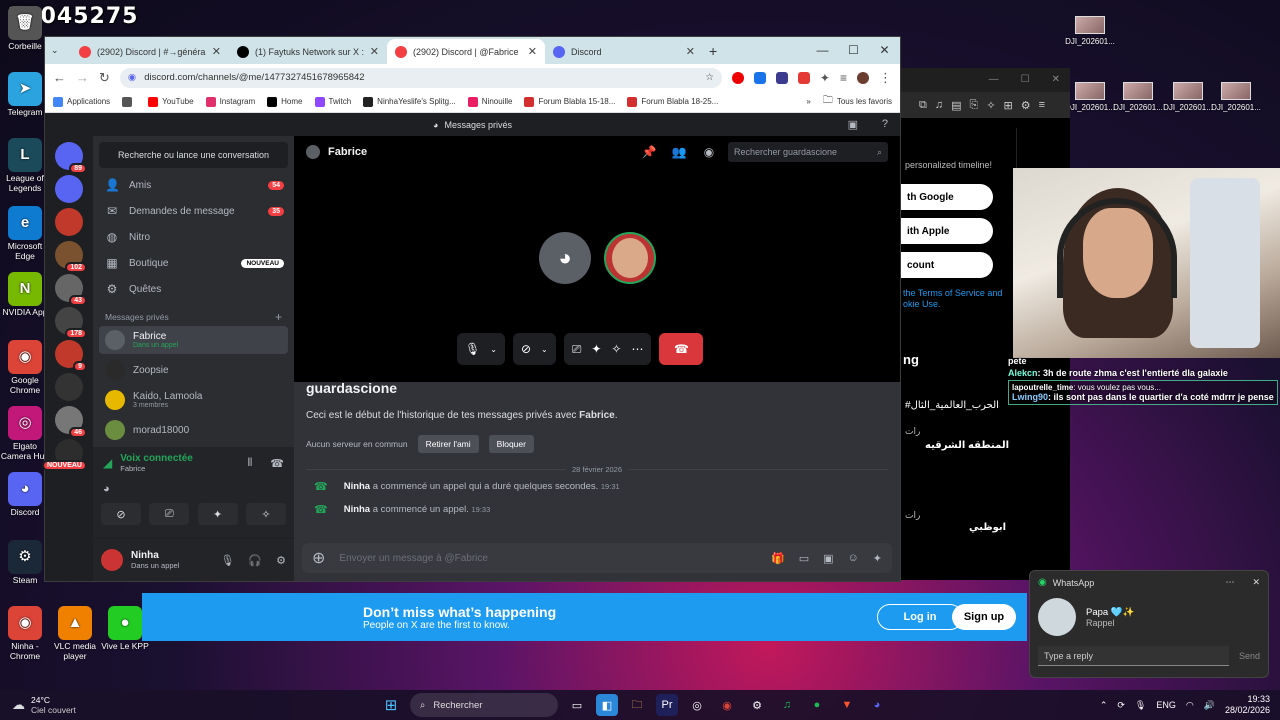 This screenshot has width=1280, height=720. Describe the element at coordinates (193, 185) in the screenshot. I see `dm-nav-item: 👤 Amis 54` at that location.